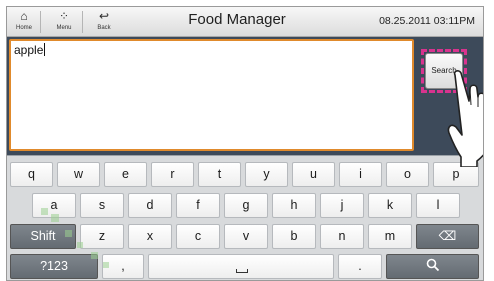  I want to click on tapping-hand-icon, so click(465, 118).